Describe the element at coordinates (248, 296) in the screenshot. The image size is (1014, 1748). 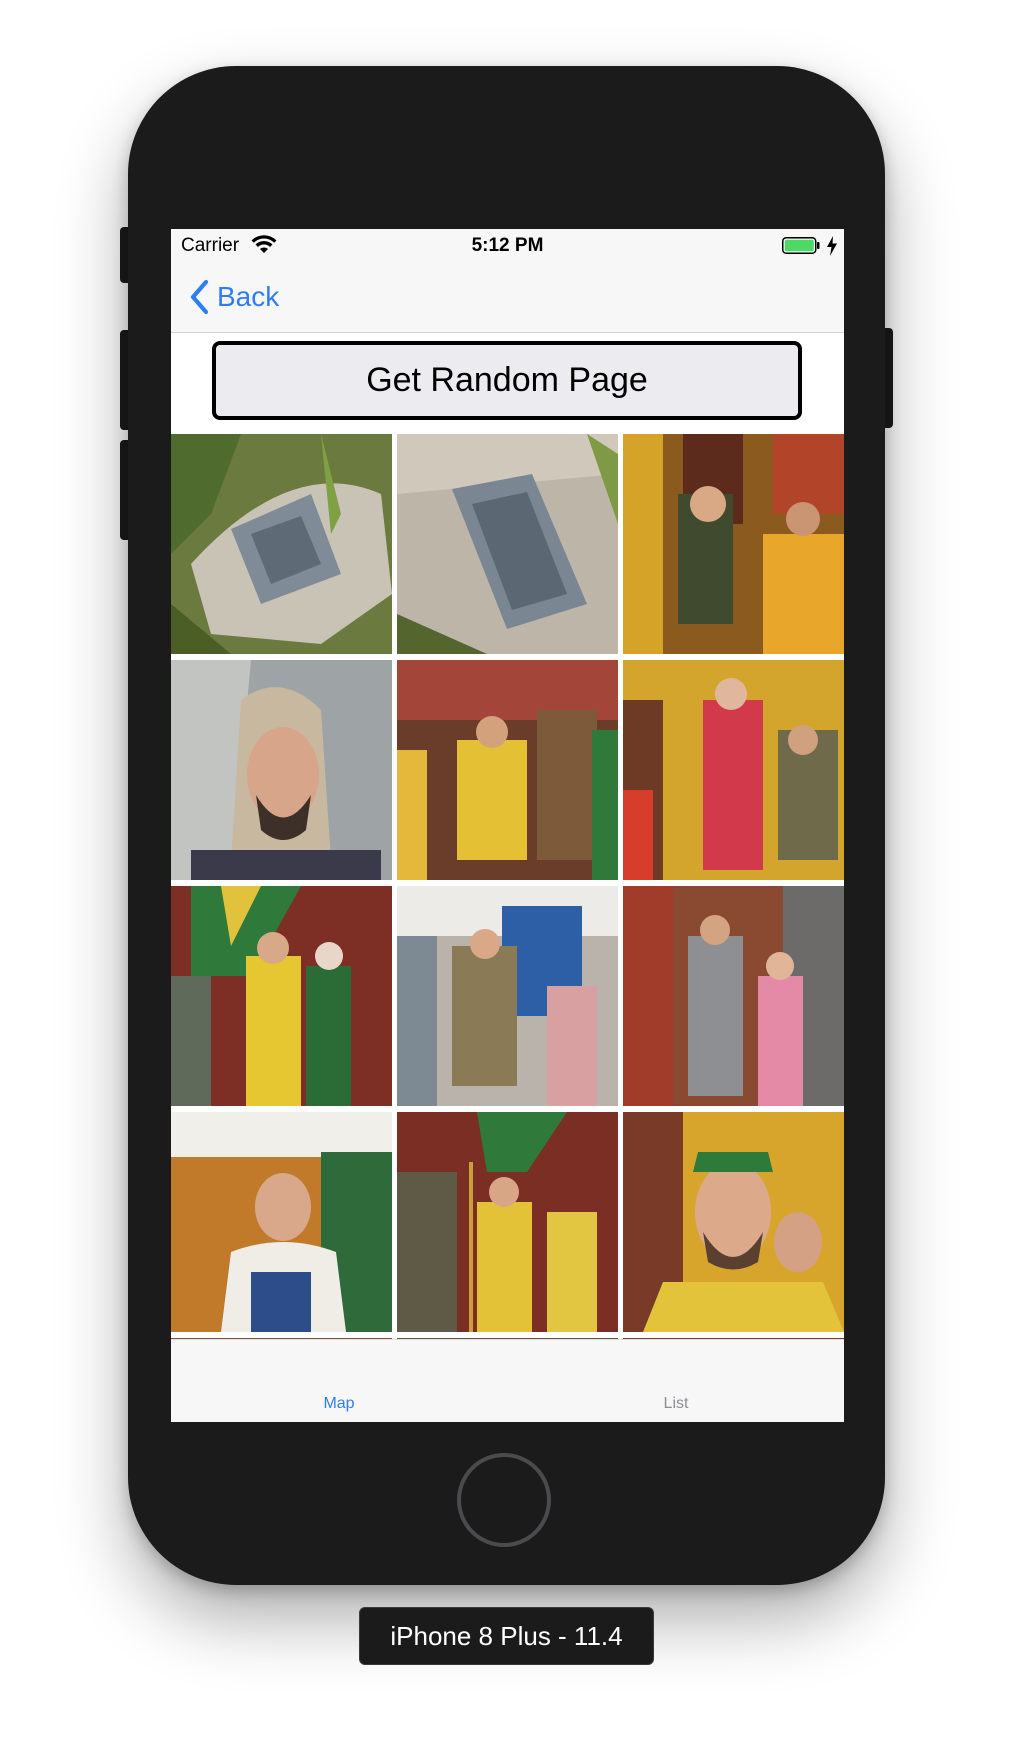
I see `back-label: Back` at that location.